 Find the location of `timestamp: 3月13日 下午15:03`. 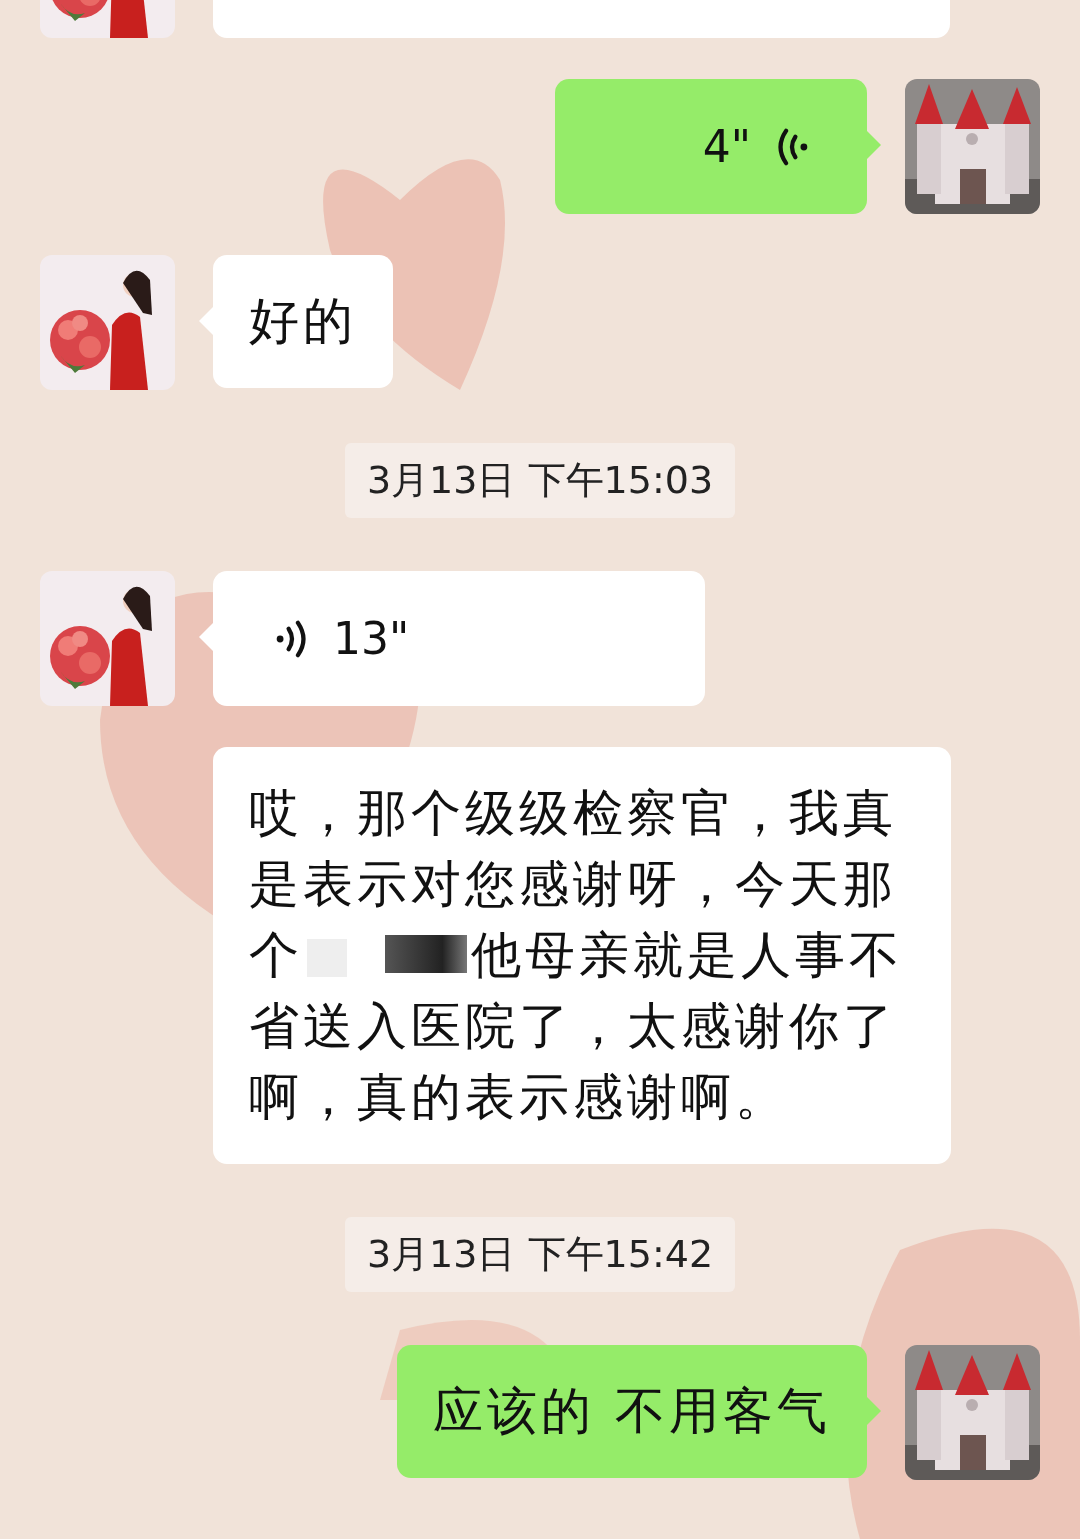

timestamp: 3月13日 下午15:03 is located at coordinates (540, 480).